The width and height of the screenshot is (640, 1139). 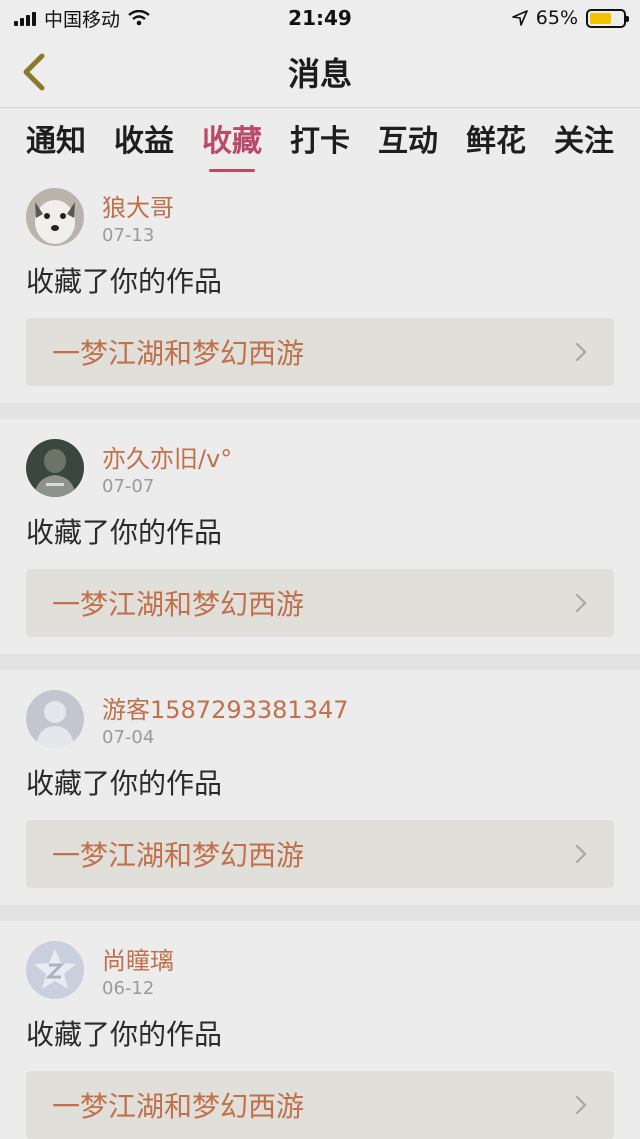 I want to click on back-button, so click(x=34, y=72).